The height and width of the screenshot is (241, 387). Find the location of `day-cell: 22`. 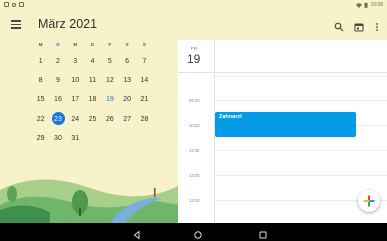

day-cell: 22 is located at coordinates (40, 119).